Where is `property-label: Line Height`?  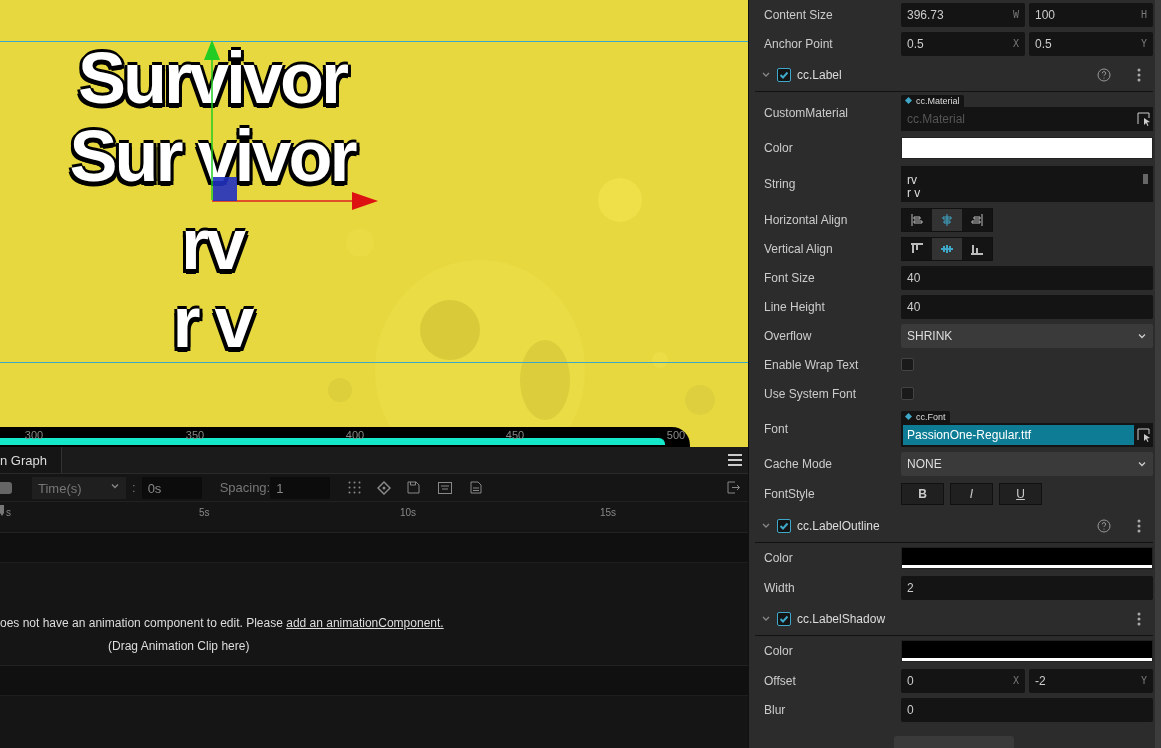
property-label: Line Height is located at coordinates (795, 306).